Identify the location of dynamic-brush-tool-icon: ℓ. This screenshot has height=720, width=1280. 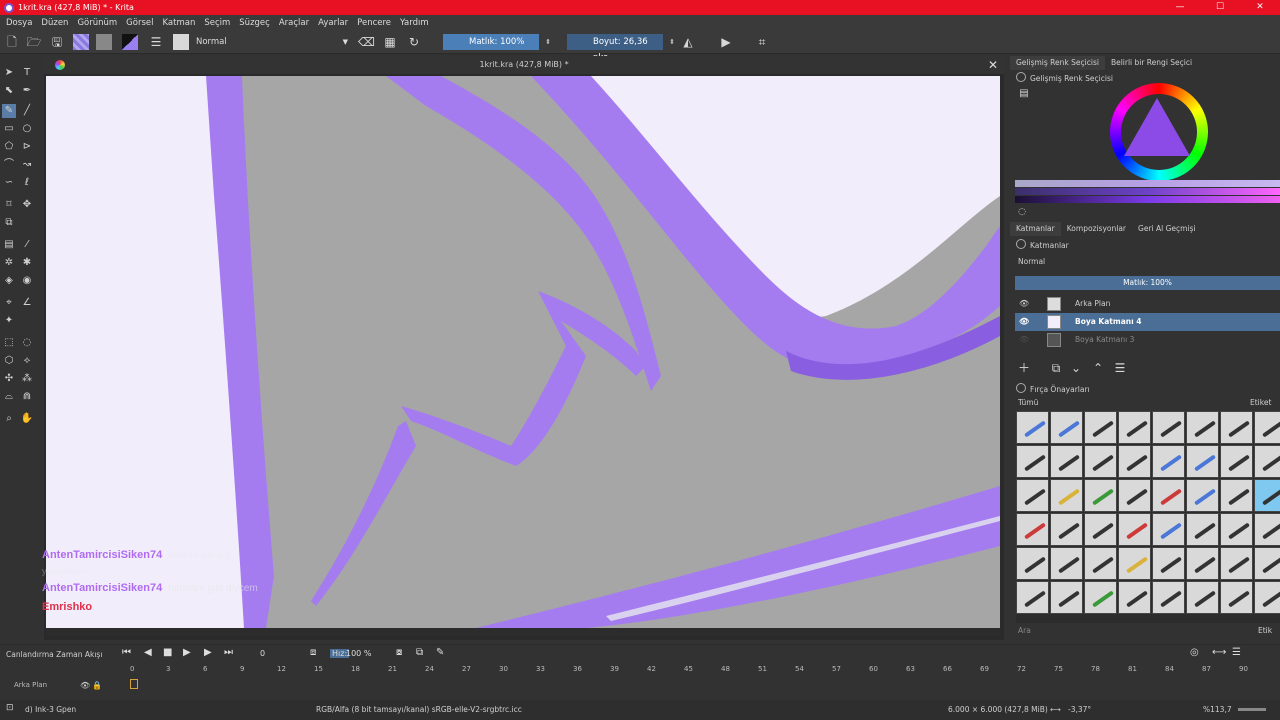
(27, 183).